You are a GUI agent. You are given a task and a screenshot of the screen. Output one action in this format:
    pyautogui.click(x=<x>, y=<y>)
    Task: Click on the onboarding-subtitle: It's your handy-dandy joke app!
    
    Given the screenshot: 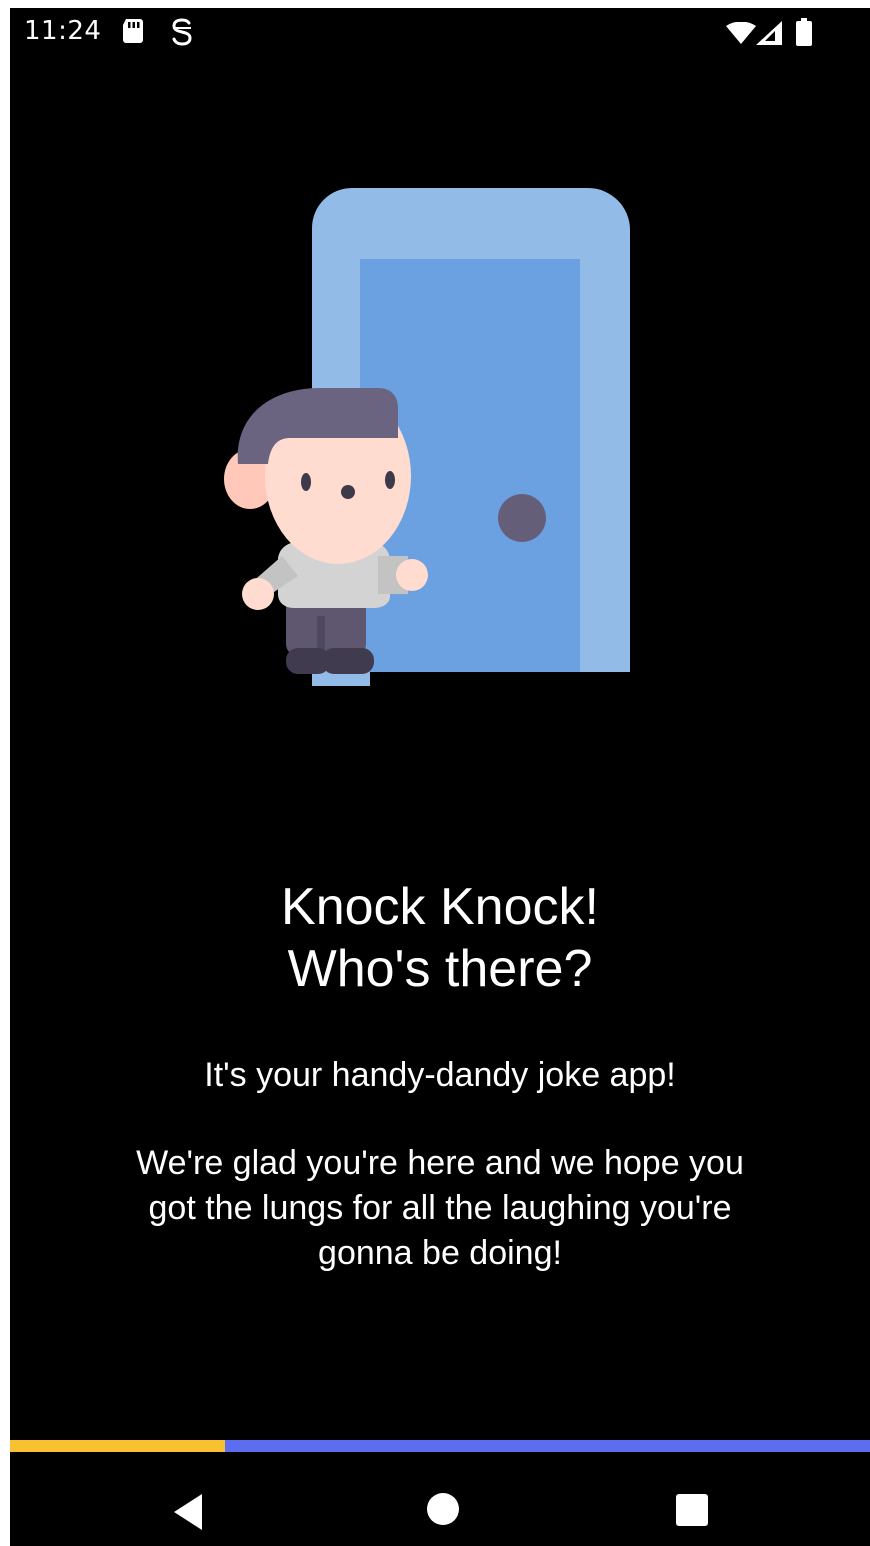 What is the action you would take?
    pyautogui.click(x=440, y=1075)
    